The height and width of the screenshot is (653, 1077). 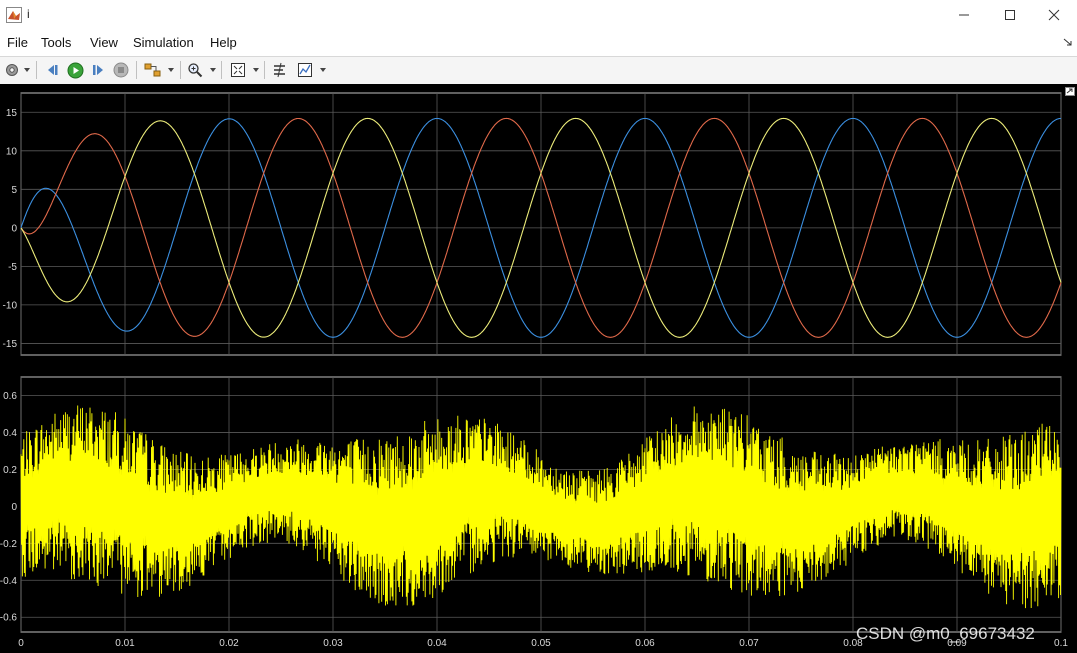 What do you see at coordinates (104, 42) in the screenshot?
I see `menu-view: View` at bounding box center [104, 42].